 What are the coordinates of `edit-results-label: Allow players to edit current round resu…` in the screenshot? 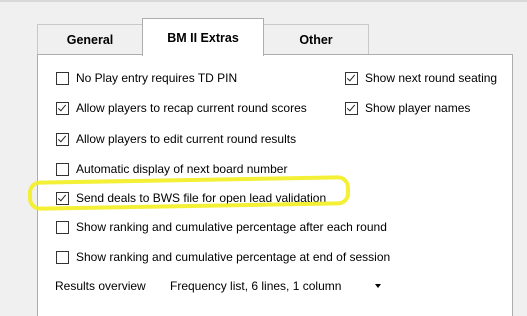 It's located at (186, 139).